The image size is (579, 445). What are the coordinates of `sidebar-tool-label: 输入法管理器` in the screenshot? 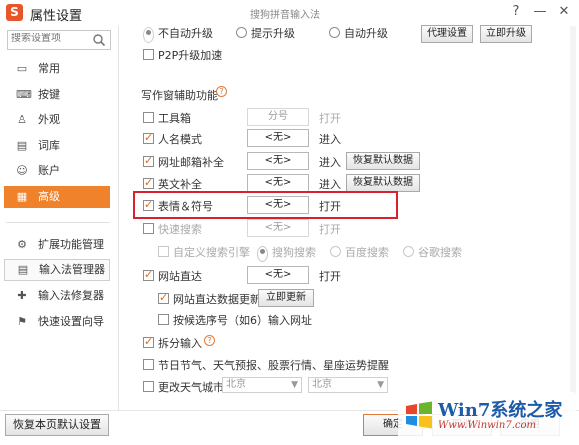 It's located at (72, 269).